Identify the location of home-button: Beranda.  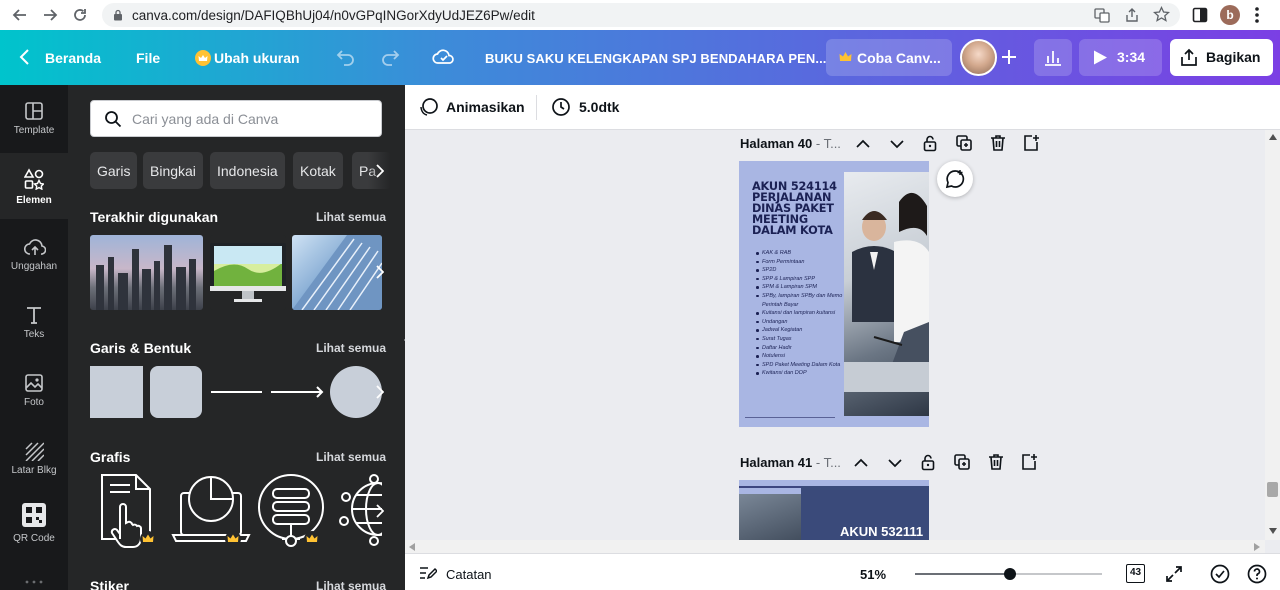
(73, 58).